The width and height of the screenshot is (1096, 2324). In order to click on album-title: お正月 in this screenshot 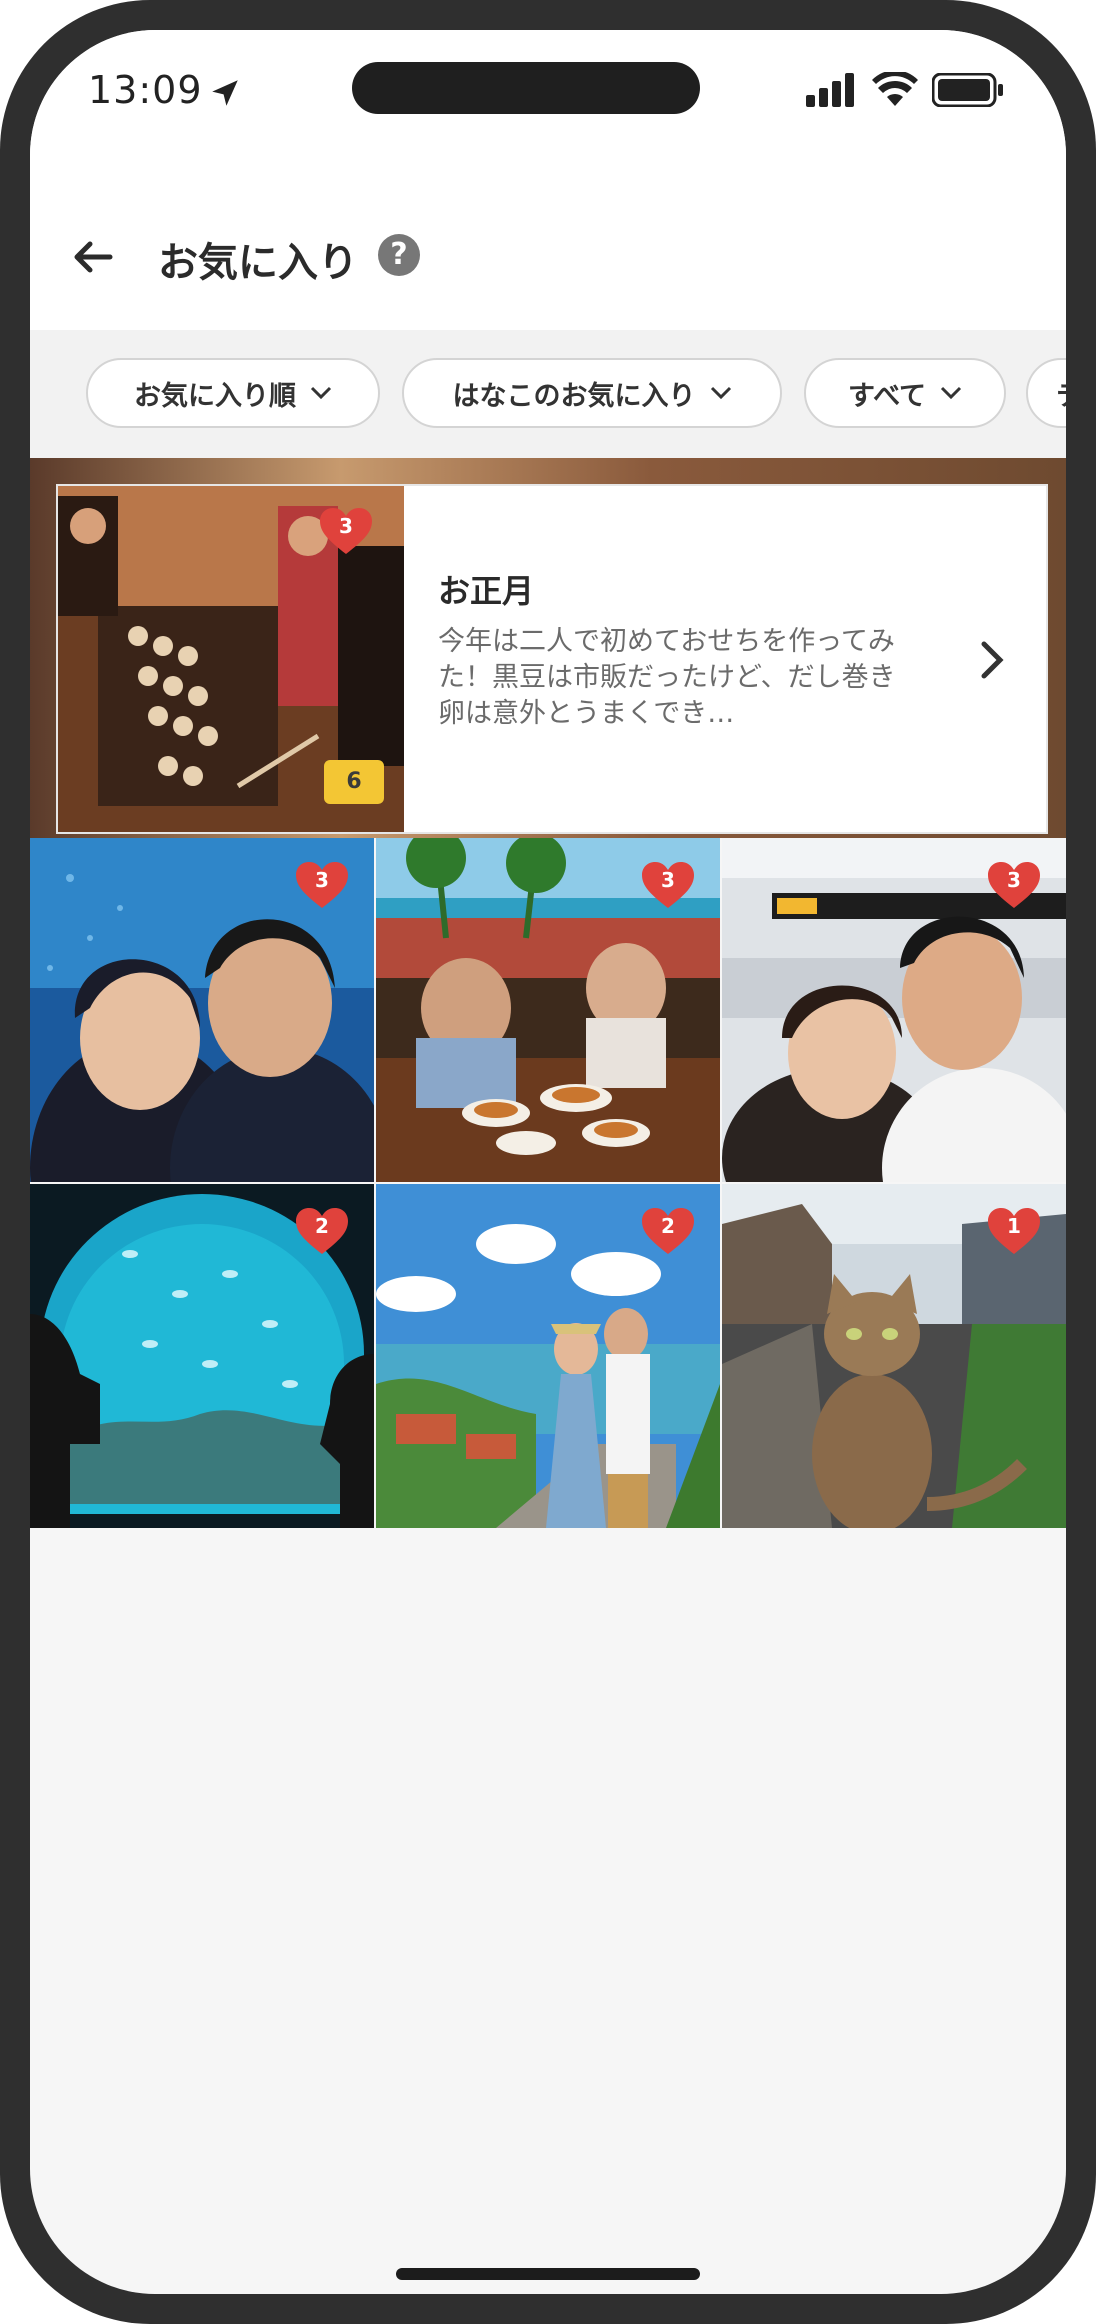, I will do `click(486, 591)`.